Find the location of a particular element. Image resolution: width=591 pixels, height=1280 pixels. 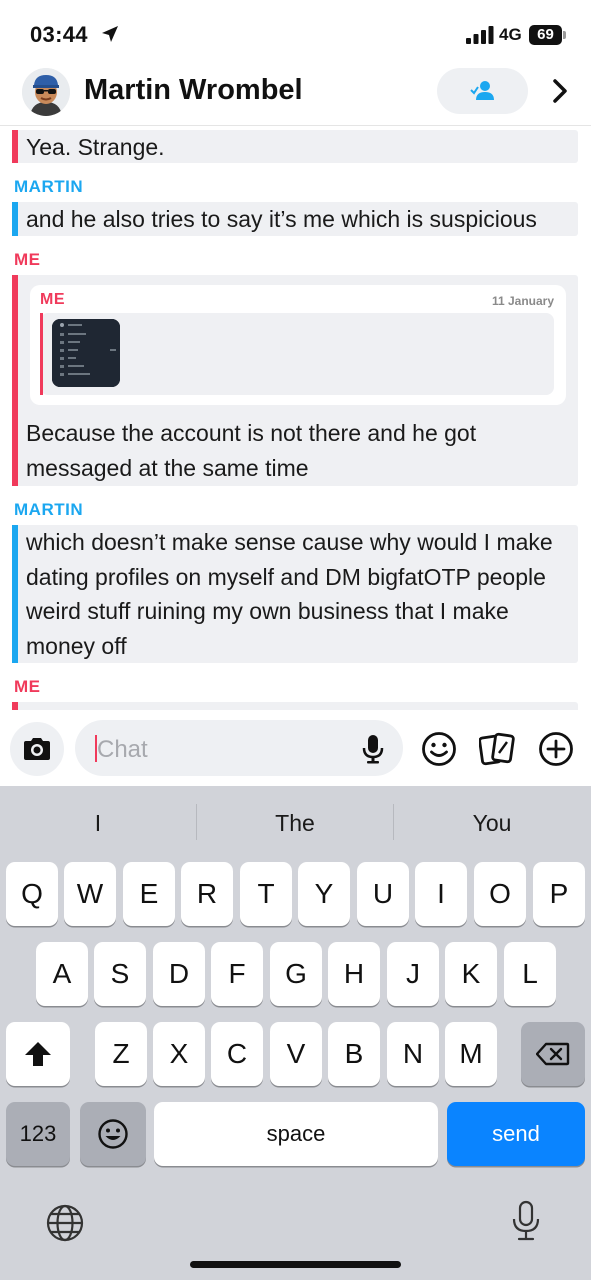

shift-key is located at coordinates (38, 1054).